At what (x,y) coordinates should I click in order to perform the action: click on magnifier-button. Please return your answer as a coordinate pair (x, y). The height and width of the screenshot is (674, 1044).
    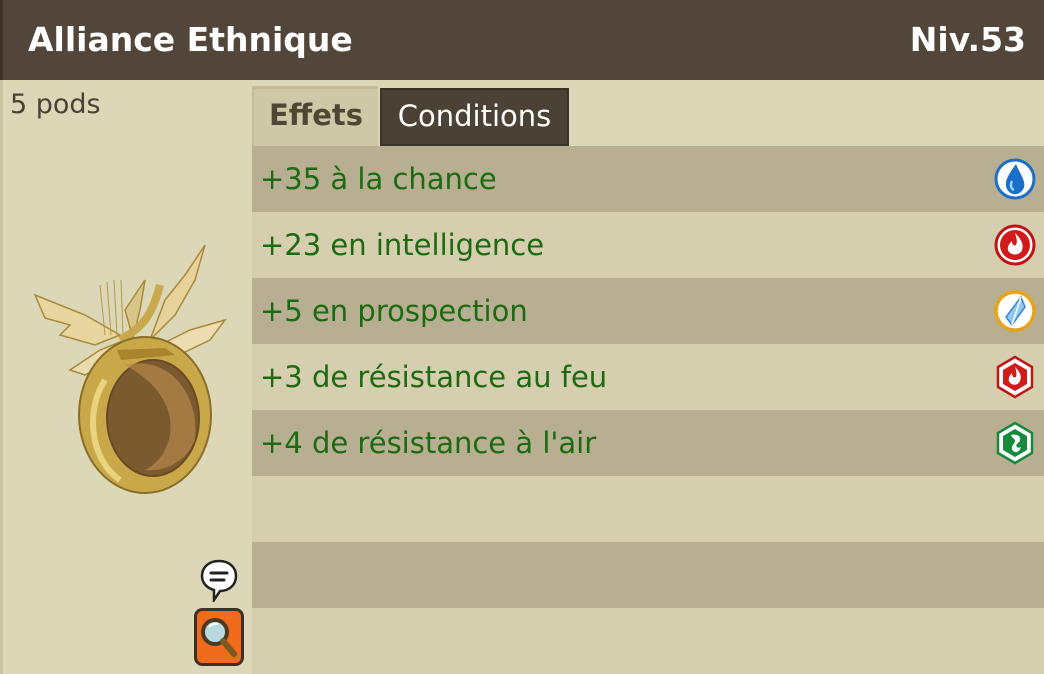
    Looking at the image, I should click on (219, 637).